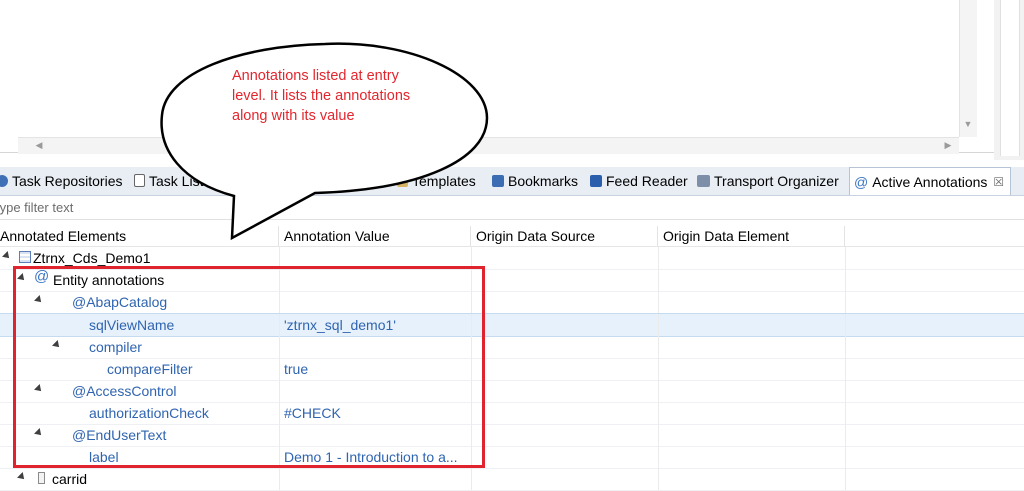 This screenshot has height=491, width=1024. What do you see at coordinates (70, 479) in the screenshot?
I see `tree-item-label: carrid` at bounding box center [70, 479].